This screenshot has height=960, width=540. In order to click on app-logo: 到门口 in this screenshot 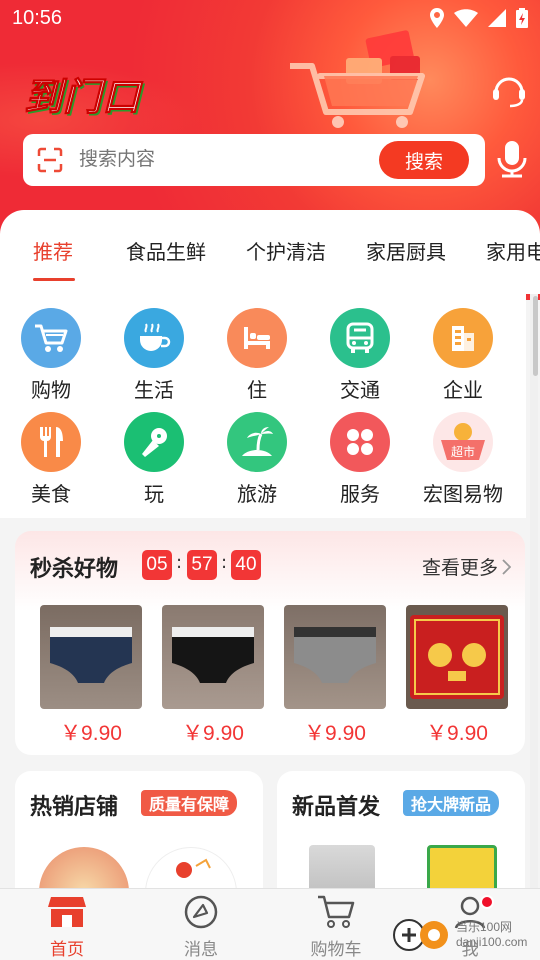, I will do `click(82, 96)`.